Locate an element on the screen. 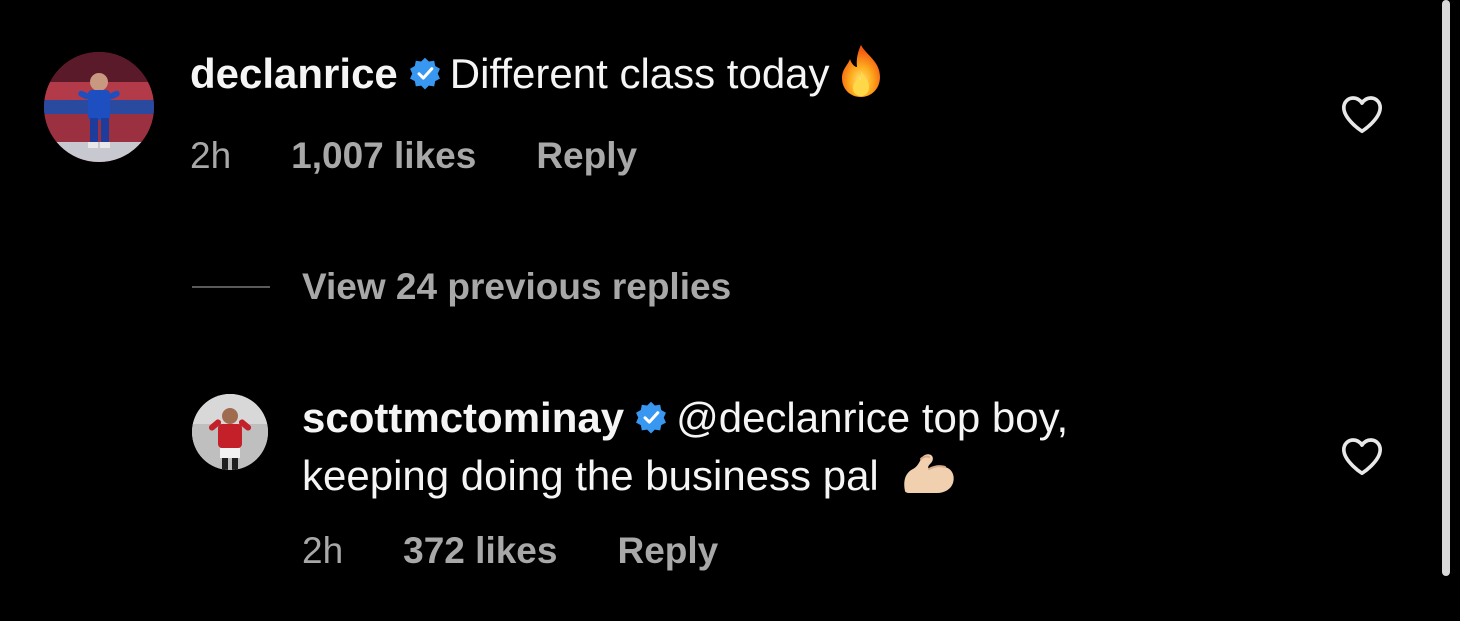  replies-divider is located at coordinates (231, 287).